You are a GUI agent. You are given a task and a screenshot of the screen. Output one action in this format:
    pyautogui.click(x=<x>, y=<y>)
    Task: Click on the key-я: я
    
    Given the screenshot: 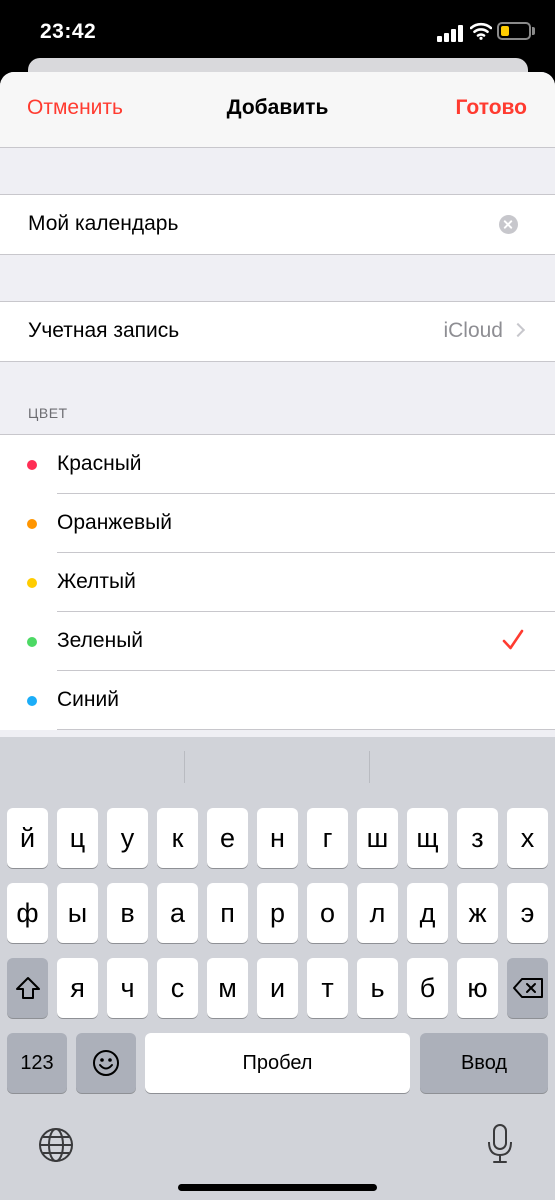 What is the action you would take?
    pyautogui.click(x=77, y=988)
    